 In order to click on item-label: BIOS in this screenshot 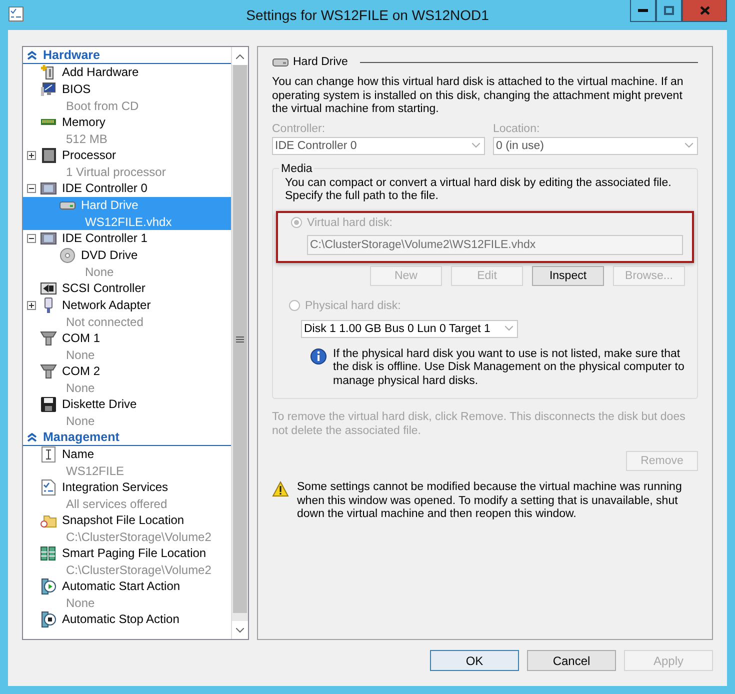, I will do `click(76, 89)`.